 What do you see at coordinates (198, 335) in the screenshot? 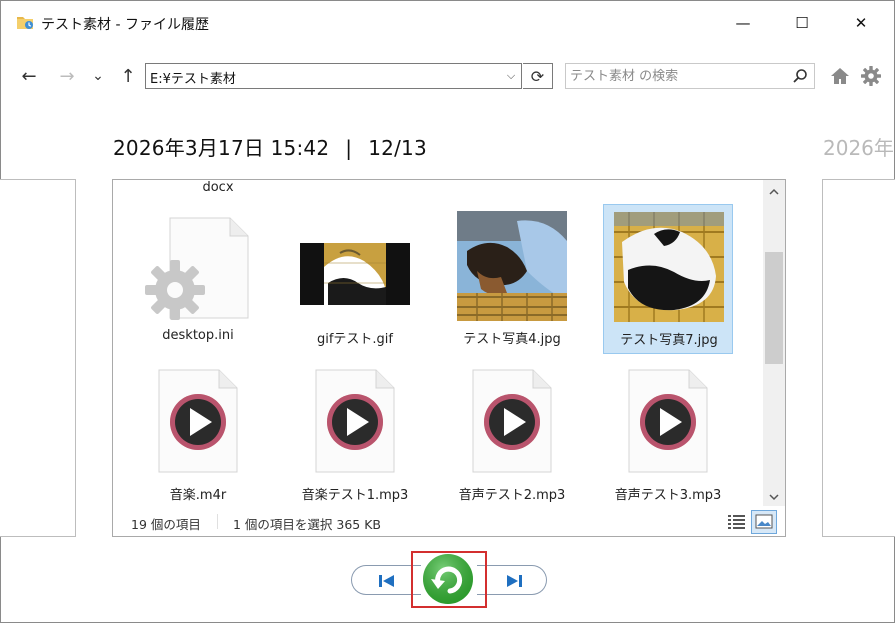
I see `file-name: desktop.ini` at bounding box center [198, 335].